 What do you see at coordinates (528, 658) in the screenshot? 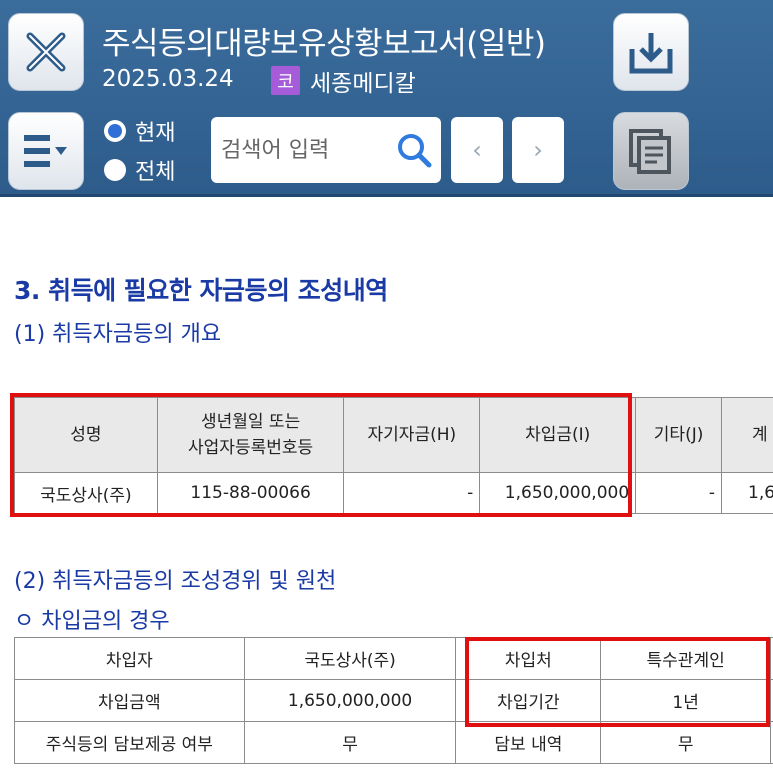
I see `cell-label: 차입처` at bounding box center [528, 658].